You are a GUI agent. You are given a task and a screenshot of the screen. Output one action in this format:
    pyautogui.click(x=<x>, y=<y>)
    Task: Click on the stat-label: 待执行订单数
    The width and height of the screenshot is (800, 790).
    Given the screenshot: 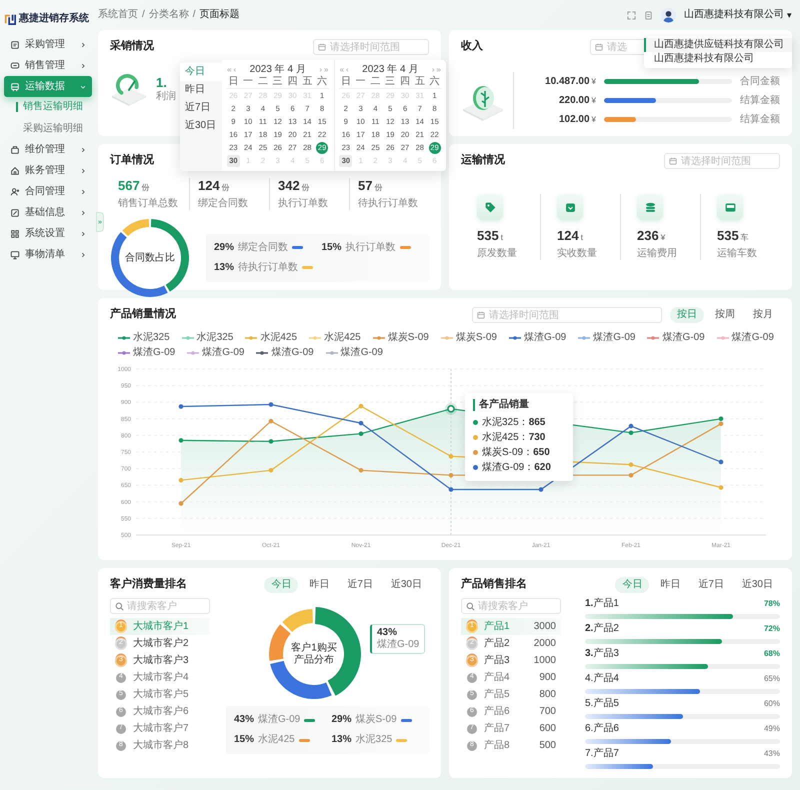 What is the action you would take?
    pyautogui.click(x=388, y=204)
    